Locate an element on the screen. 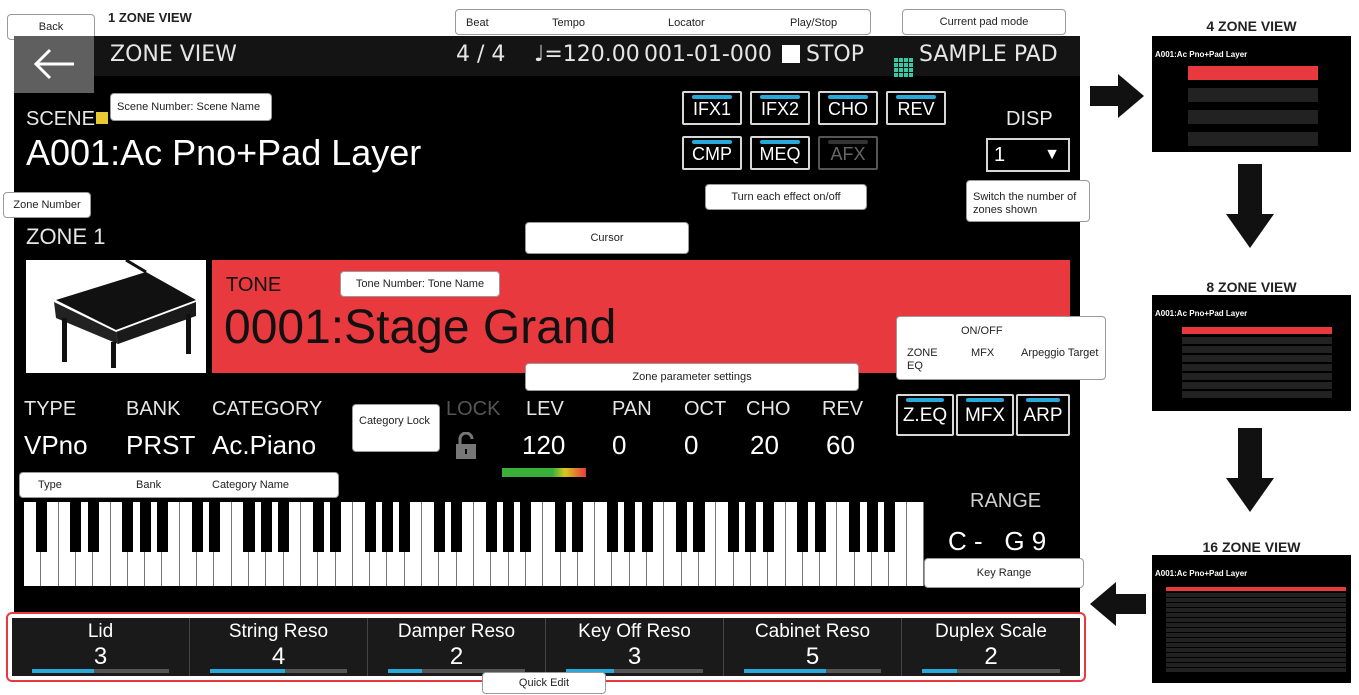 This screenshot has width=1359, height=695. ifx2-button: IFX2 is located at coordinates (780, 108).